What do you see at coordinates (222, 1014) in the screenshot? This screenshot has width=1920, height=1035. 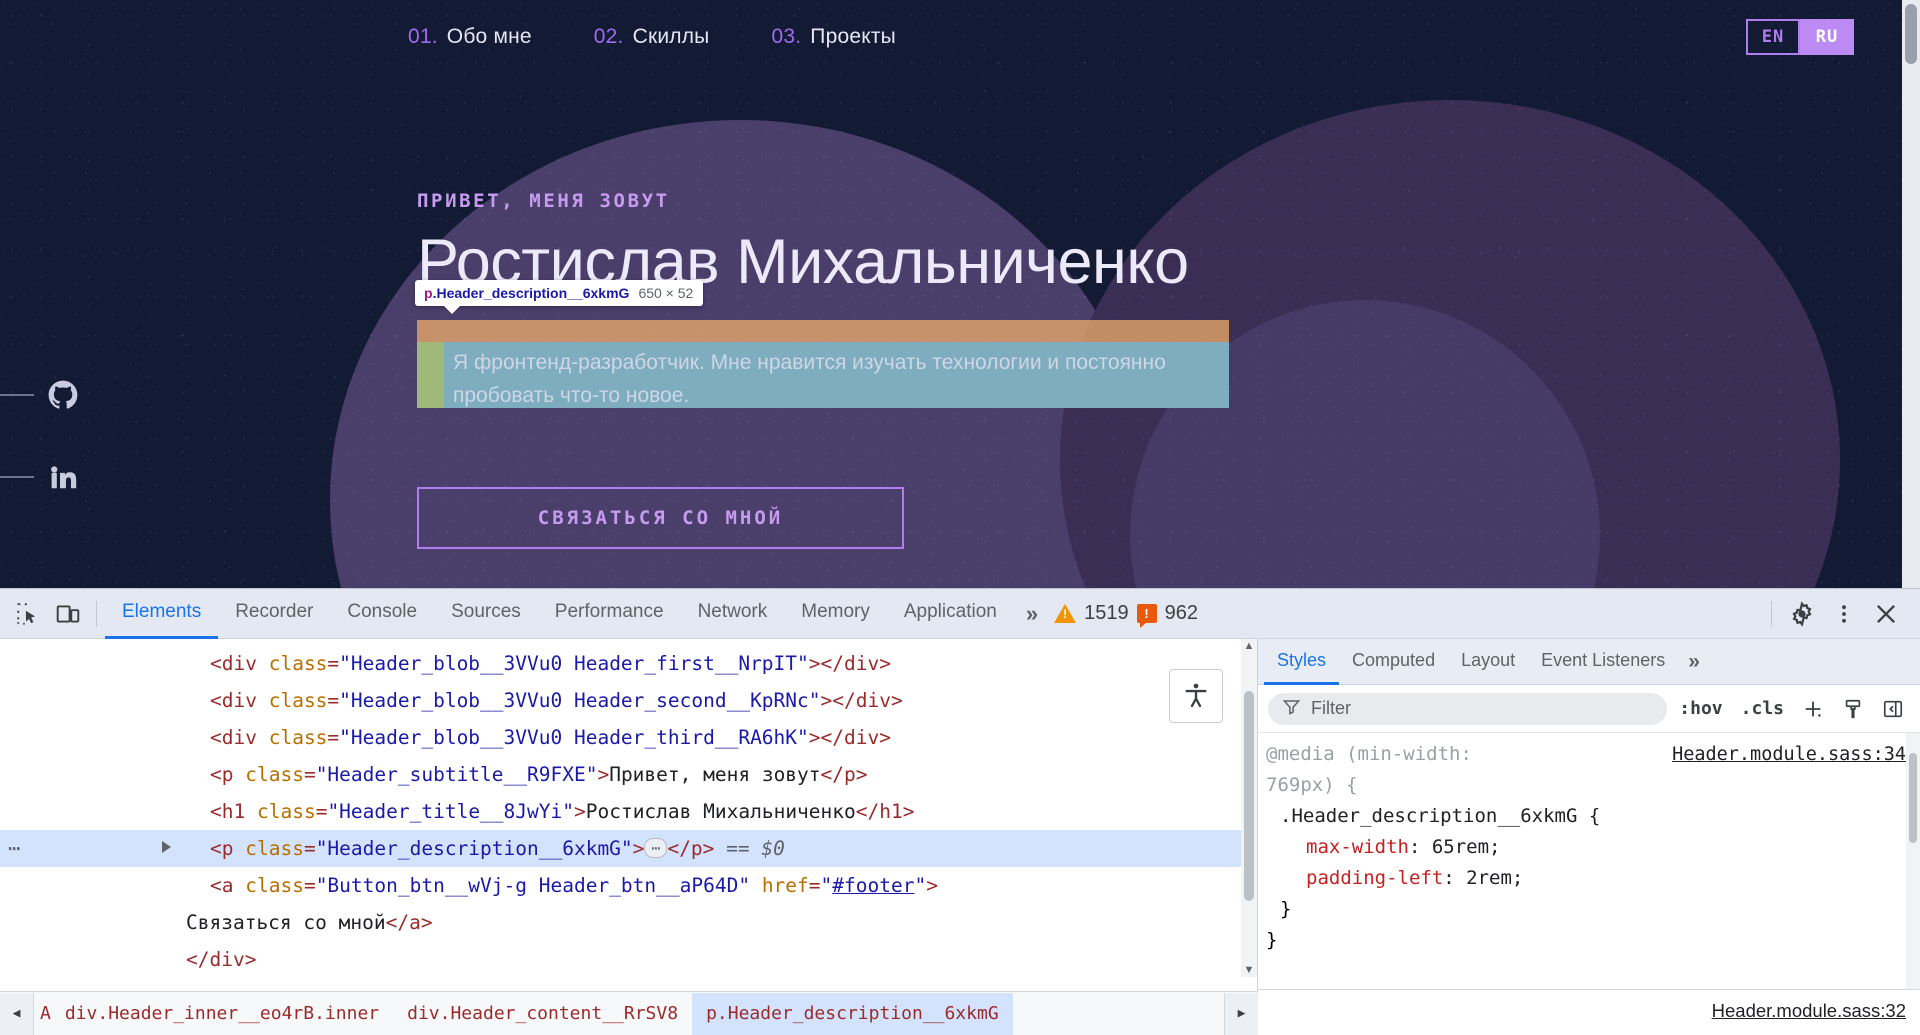 I see `breadcrumb-item-header-inner: div.Header_inner__eo4rB.inner` at bounding box center [222, 1014].